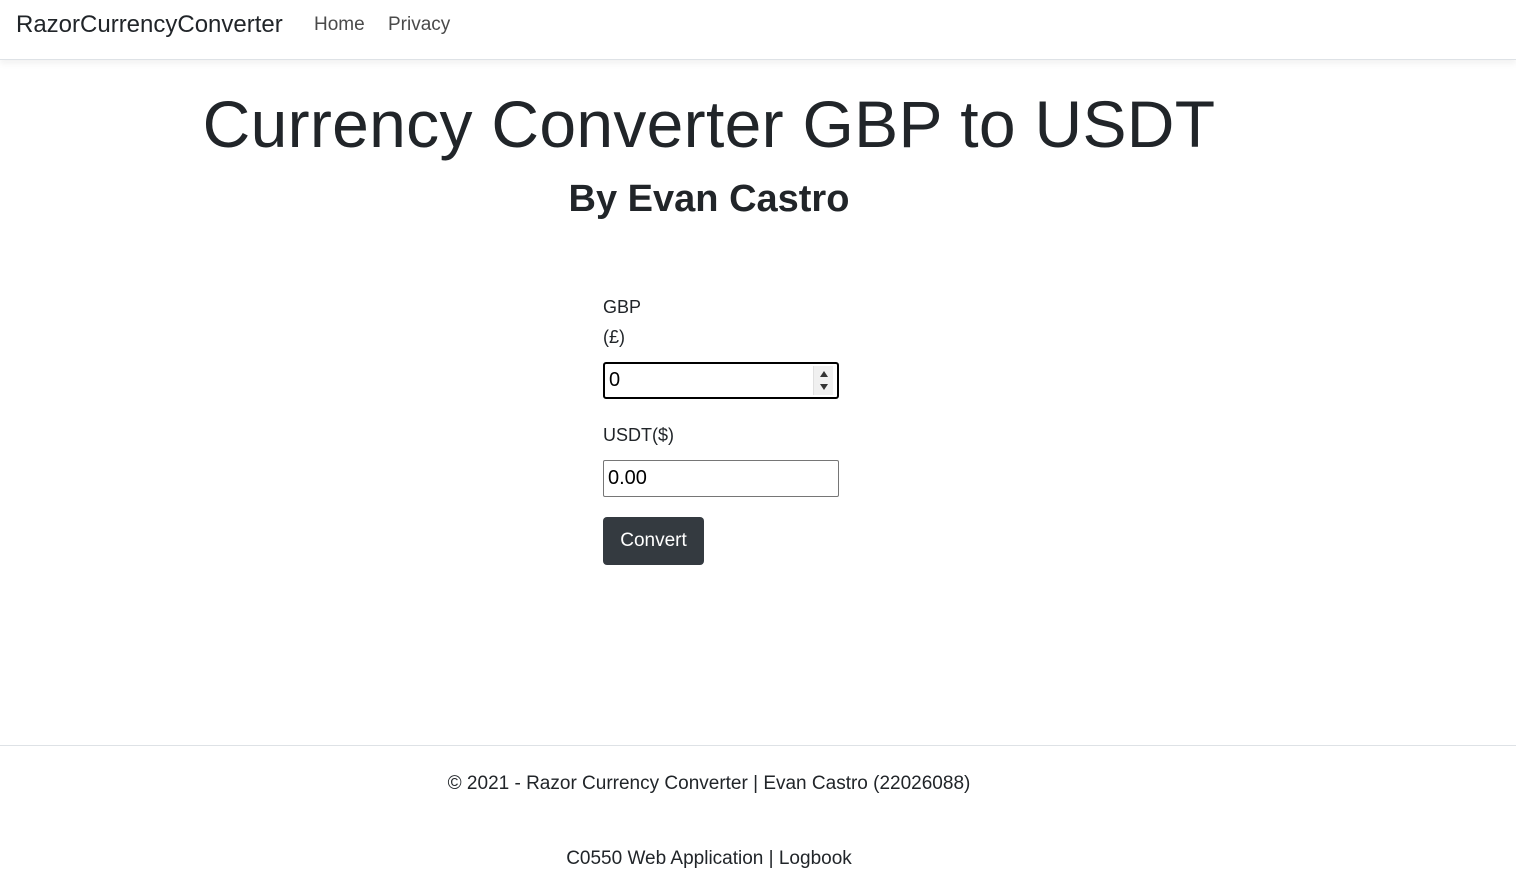 The height and width of the screenshot is (887, 1516). What do you see at coordinates (614, 337) in the screenshot?
I see `gbp-symbol-label: (£)` at bounding box center [614, 337].